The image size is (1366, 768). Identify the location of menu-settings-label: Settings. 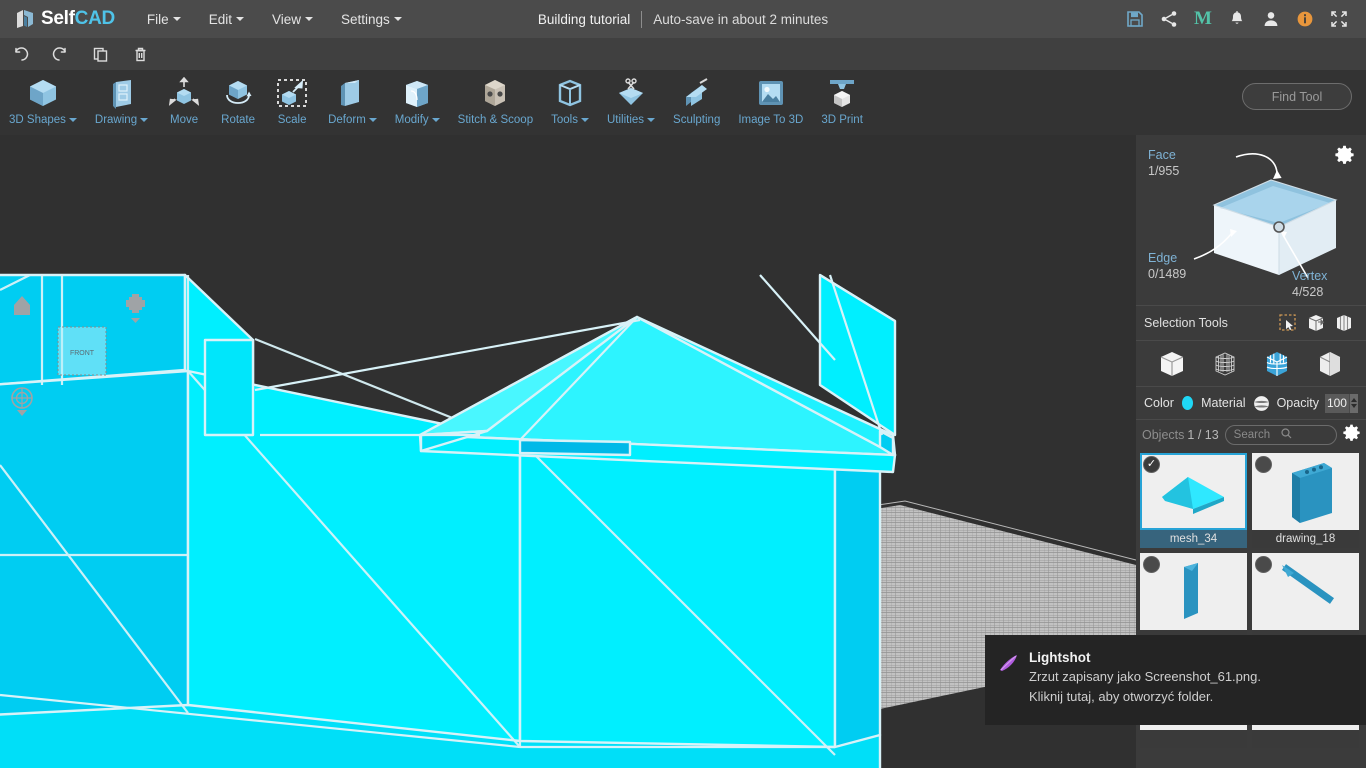
(365, 19).